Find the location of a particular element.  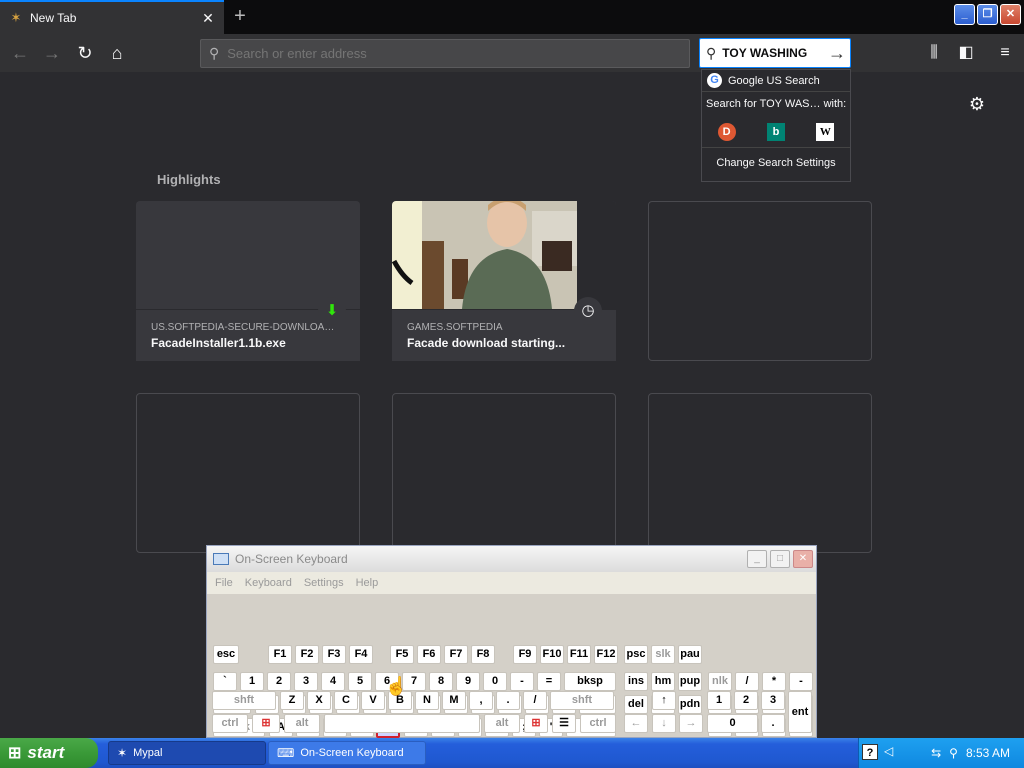

duckduckgo-icon: D is located at coordinates (726, 131).